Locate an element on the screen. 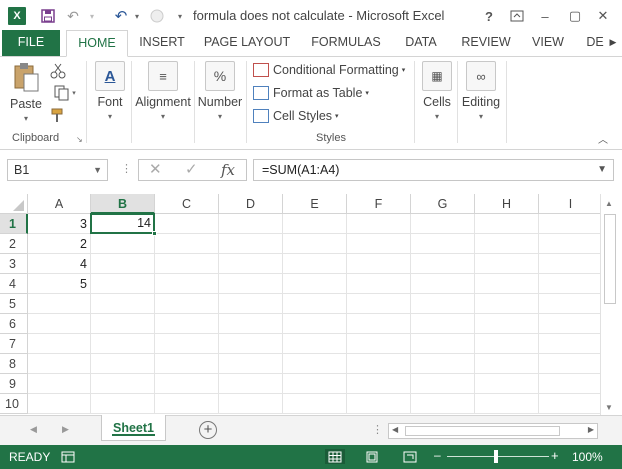 This screenshot has width=622, height=469. next-sheet-icon: ▶ is located at coordinates (65, 429).